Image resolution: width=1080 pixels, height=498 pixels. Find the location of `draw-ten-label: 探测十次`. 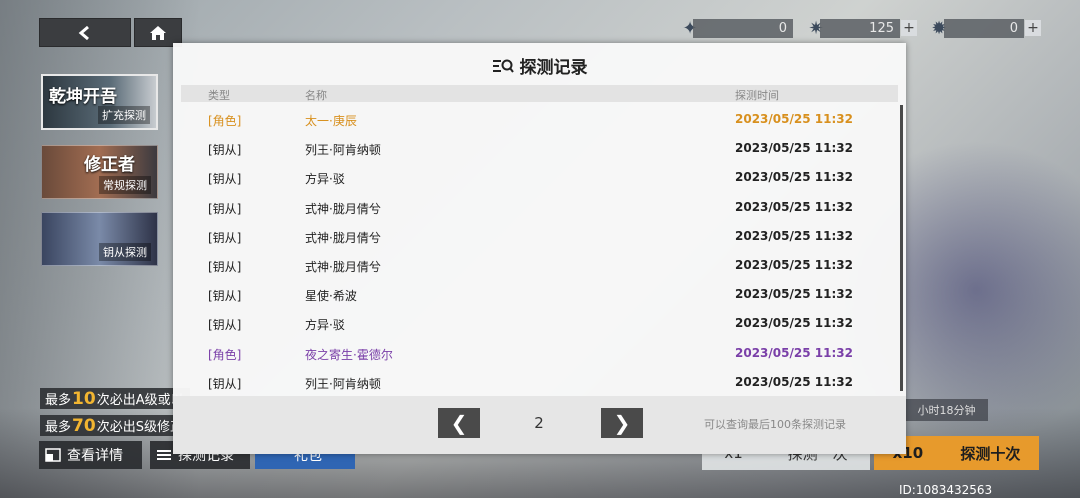

draw-ten-label: 探测十次 is located at coordinates (990, 453).